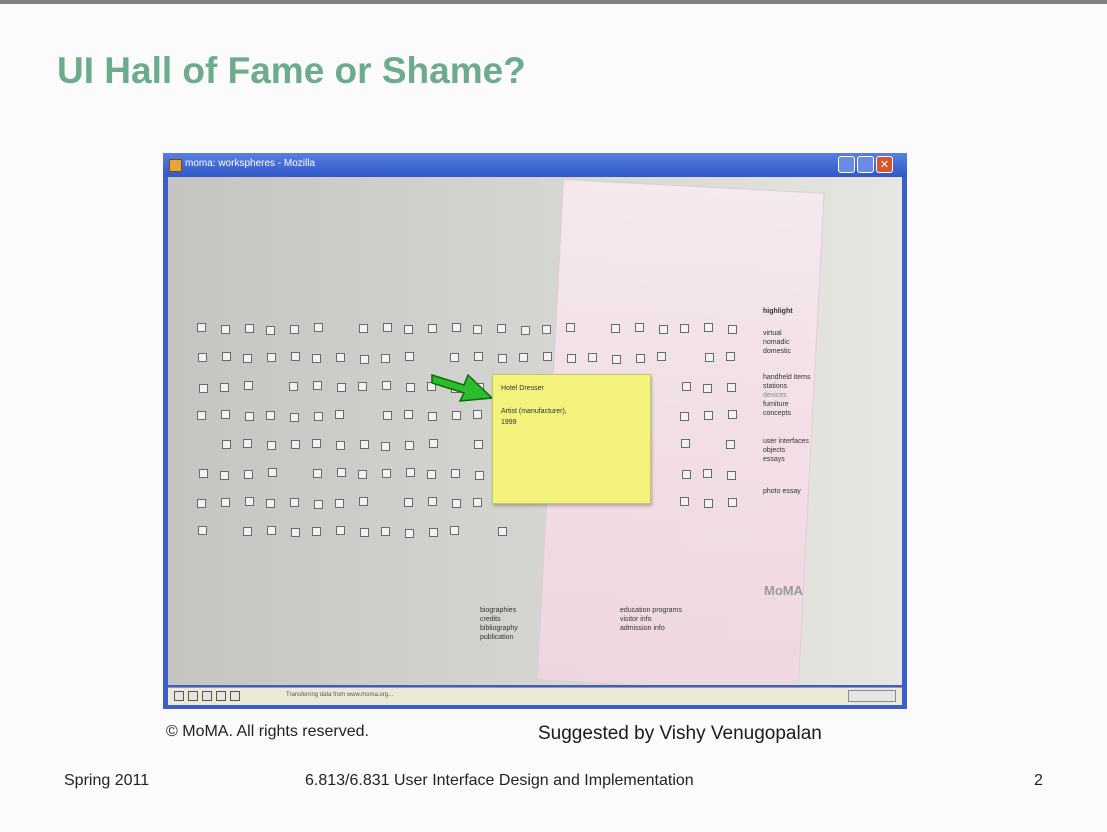  What do you see at coordinates (884, 164) in the screenshot?
I see `close-icon: ✕` at bounding box center [884, 164].